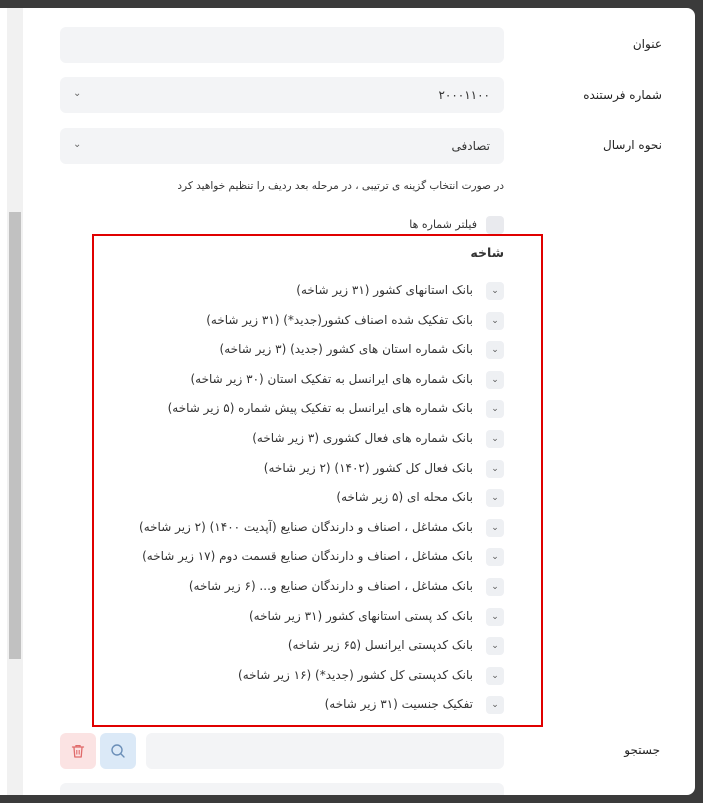  I want to click on send-mode-label: نحوه ارسال, so click(632, 145).